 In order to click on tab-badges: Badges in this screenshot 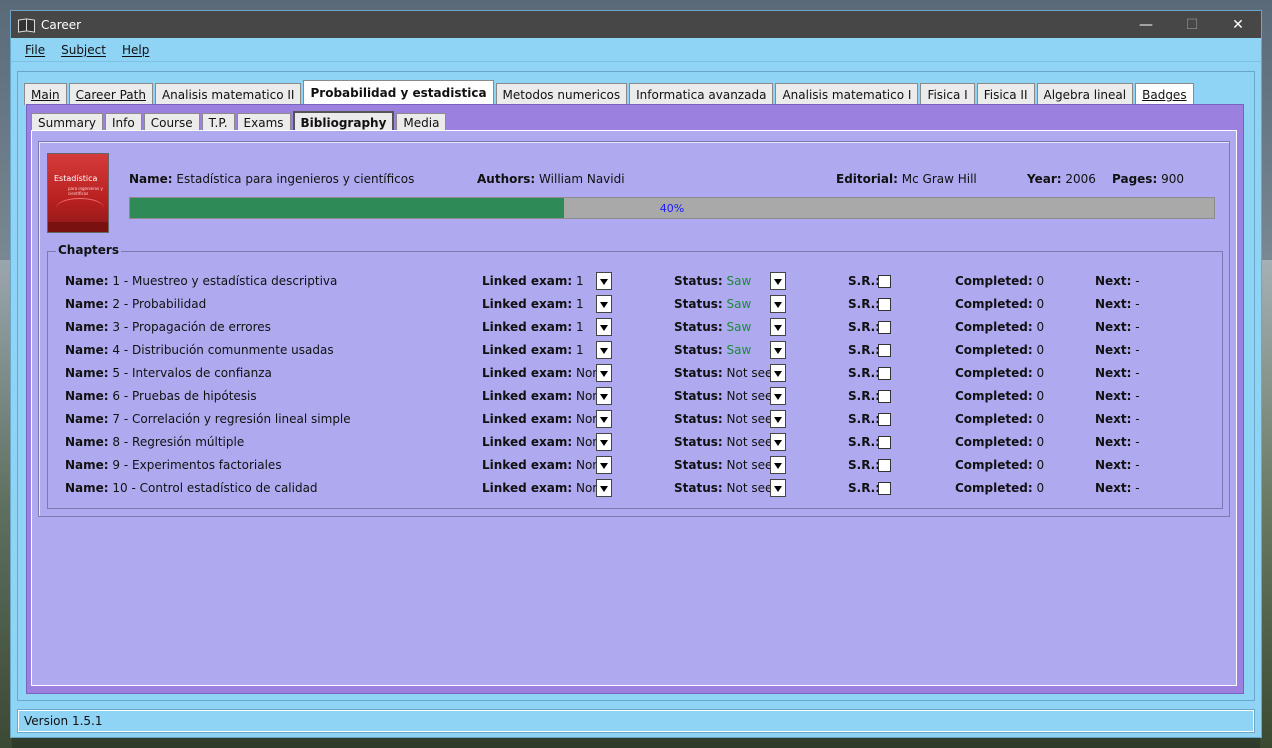, I will do `click(1164, 94)`.